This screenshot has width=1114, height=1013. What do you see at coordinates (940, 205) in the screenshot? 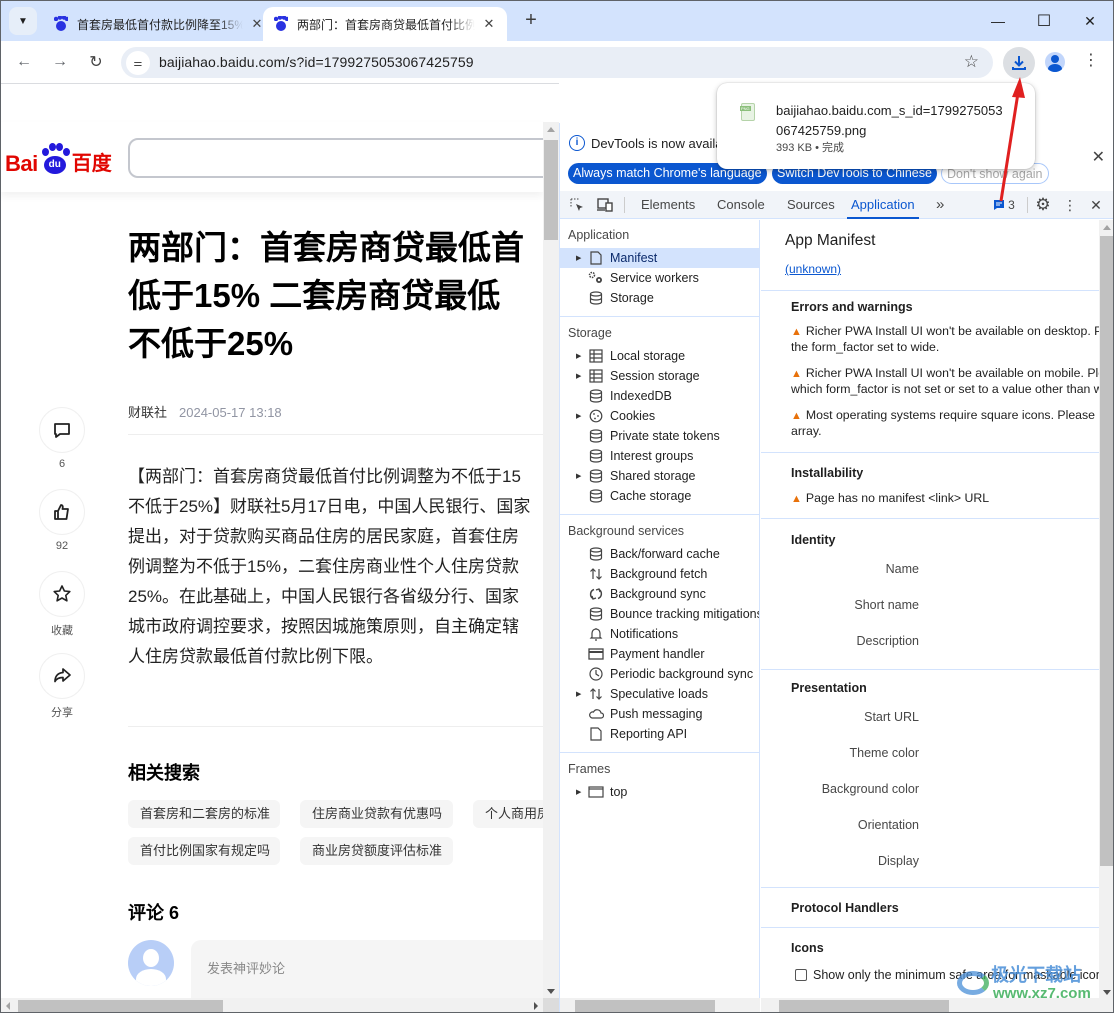
I see `more-tabs-button: »` at bounding box center [940, 205].